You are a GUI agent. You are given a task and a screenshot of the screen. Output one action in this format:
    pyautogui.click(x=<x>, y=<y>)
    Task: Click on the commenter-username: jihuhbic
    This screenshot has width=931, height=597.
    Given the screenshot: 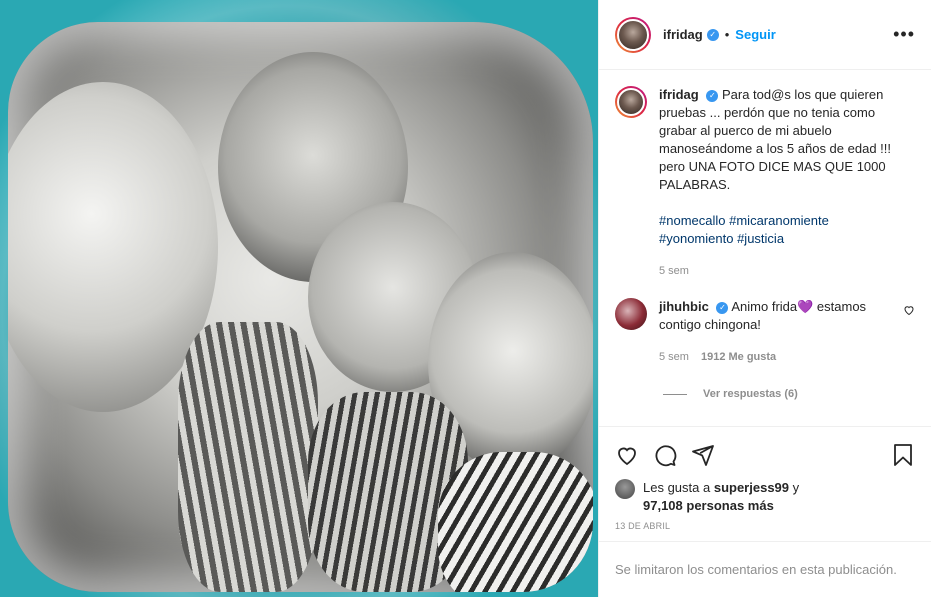 What is the action you would take?
    pyautogui.click(x=684, y=306)
    